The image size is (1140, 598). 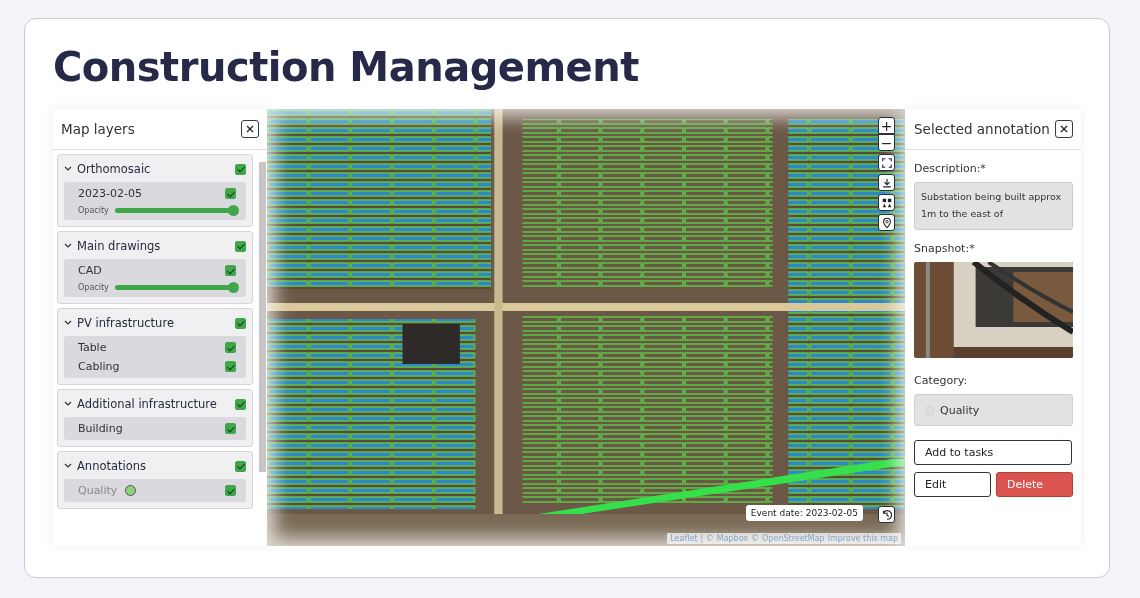 What do you see at coordinates (952, 484) in the screenshot?
I see `edit-button: Edit` at bounding box center [952, 484].